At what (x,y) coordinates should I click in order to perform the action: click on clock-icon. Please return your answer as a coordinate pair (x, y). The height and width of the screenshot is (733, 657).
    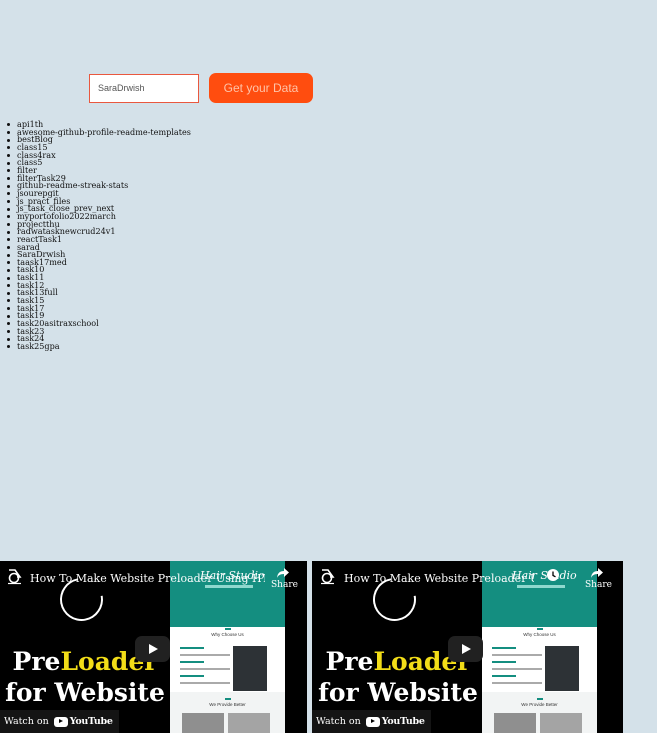
    Looking at the image, I should click on (553, 575).